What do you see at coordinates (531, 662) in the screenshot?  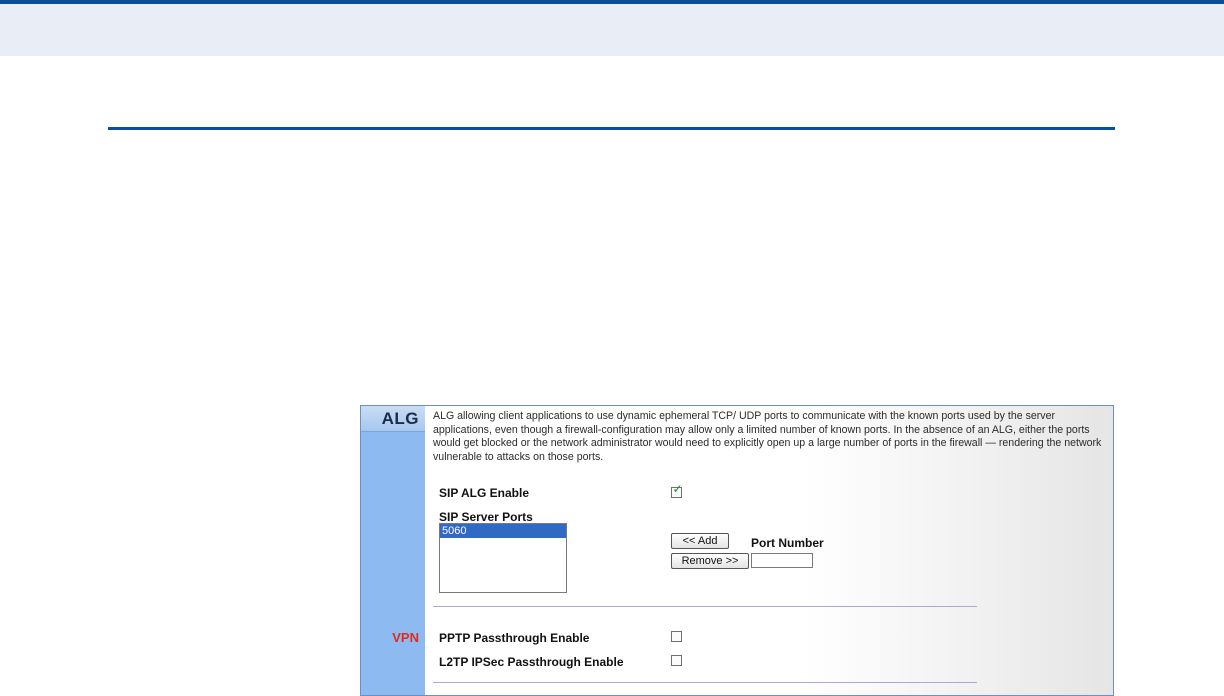 I see `l2tp-passthrough-label: L2TP IPSec Passthrough Enable` at bounding box center [531, 662].